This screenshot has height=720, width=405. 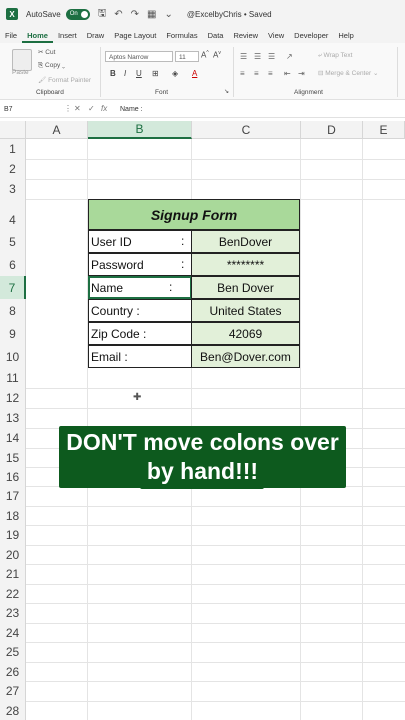 I want to click on column-header-c: C, so click(x=246, y=130).